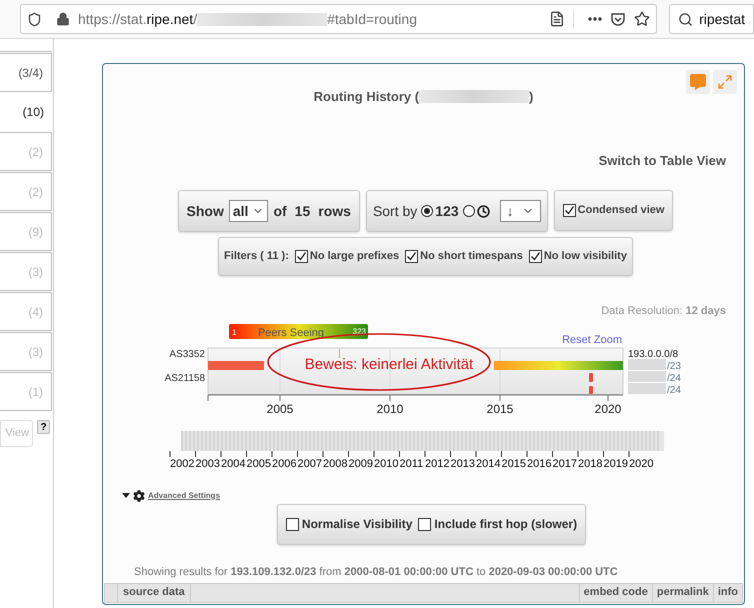 The image size is (754, 608). I want to click on year-label: 2013, so click(462, 464).